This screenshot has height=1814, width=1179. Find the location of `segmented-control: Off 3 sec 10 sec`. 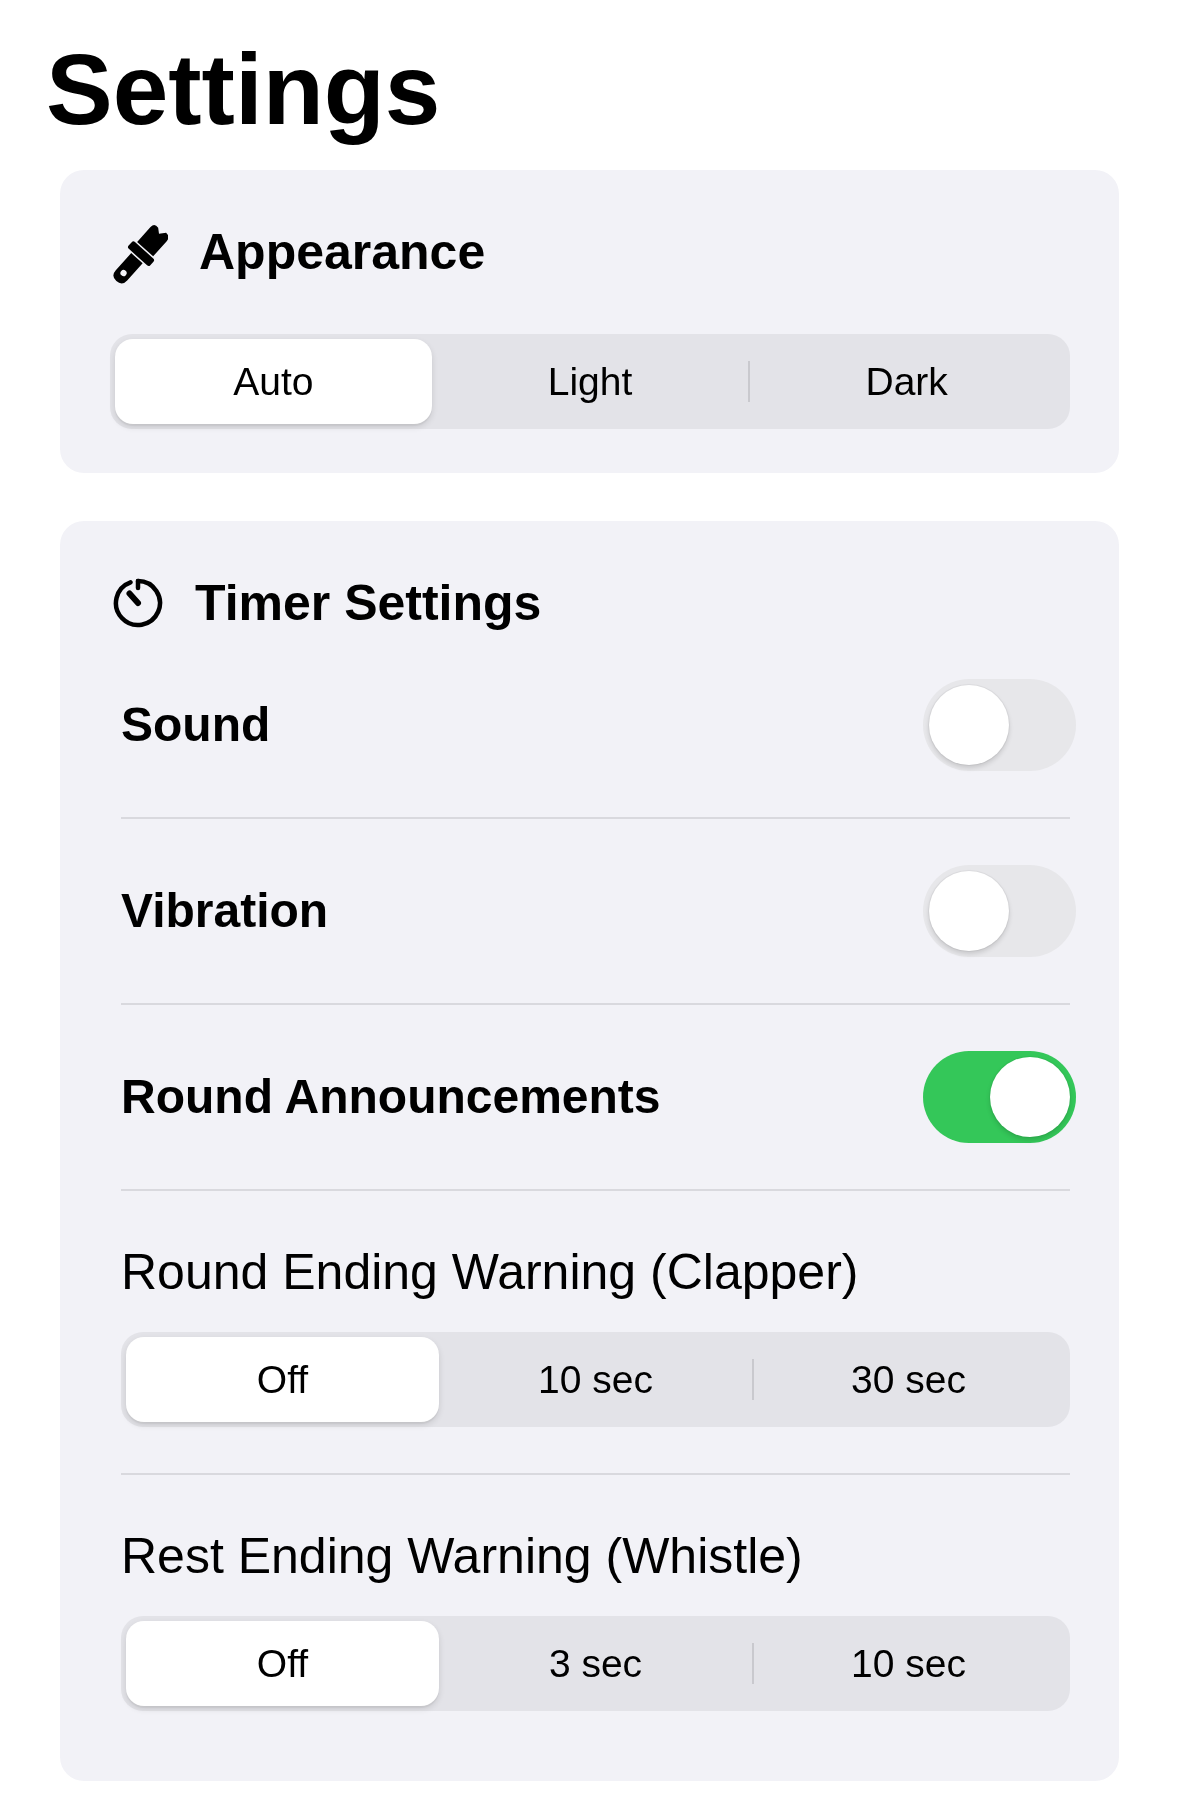

segmented-control: Off 3 sec 10 sec is located at coordinates (595, 1663).